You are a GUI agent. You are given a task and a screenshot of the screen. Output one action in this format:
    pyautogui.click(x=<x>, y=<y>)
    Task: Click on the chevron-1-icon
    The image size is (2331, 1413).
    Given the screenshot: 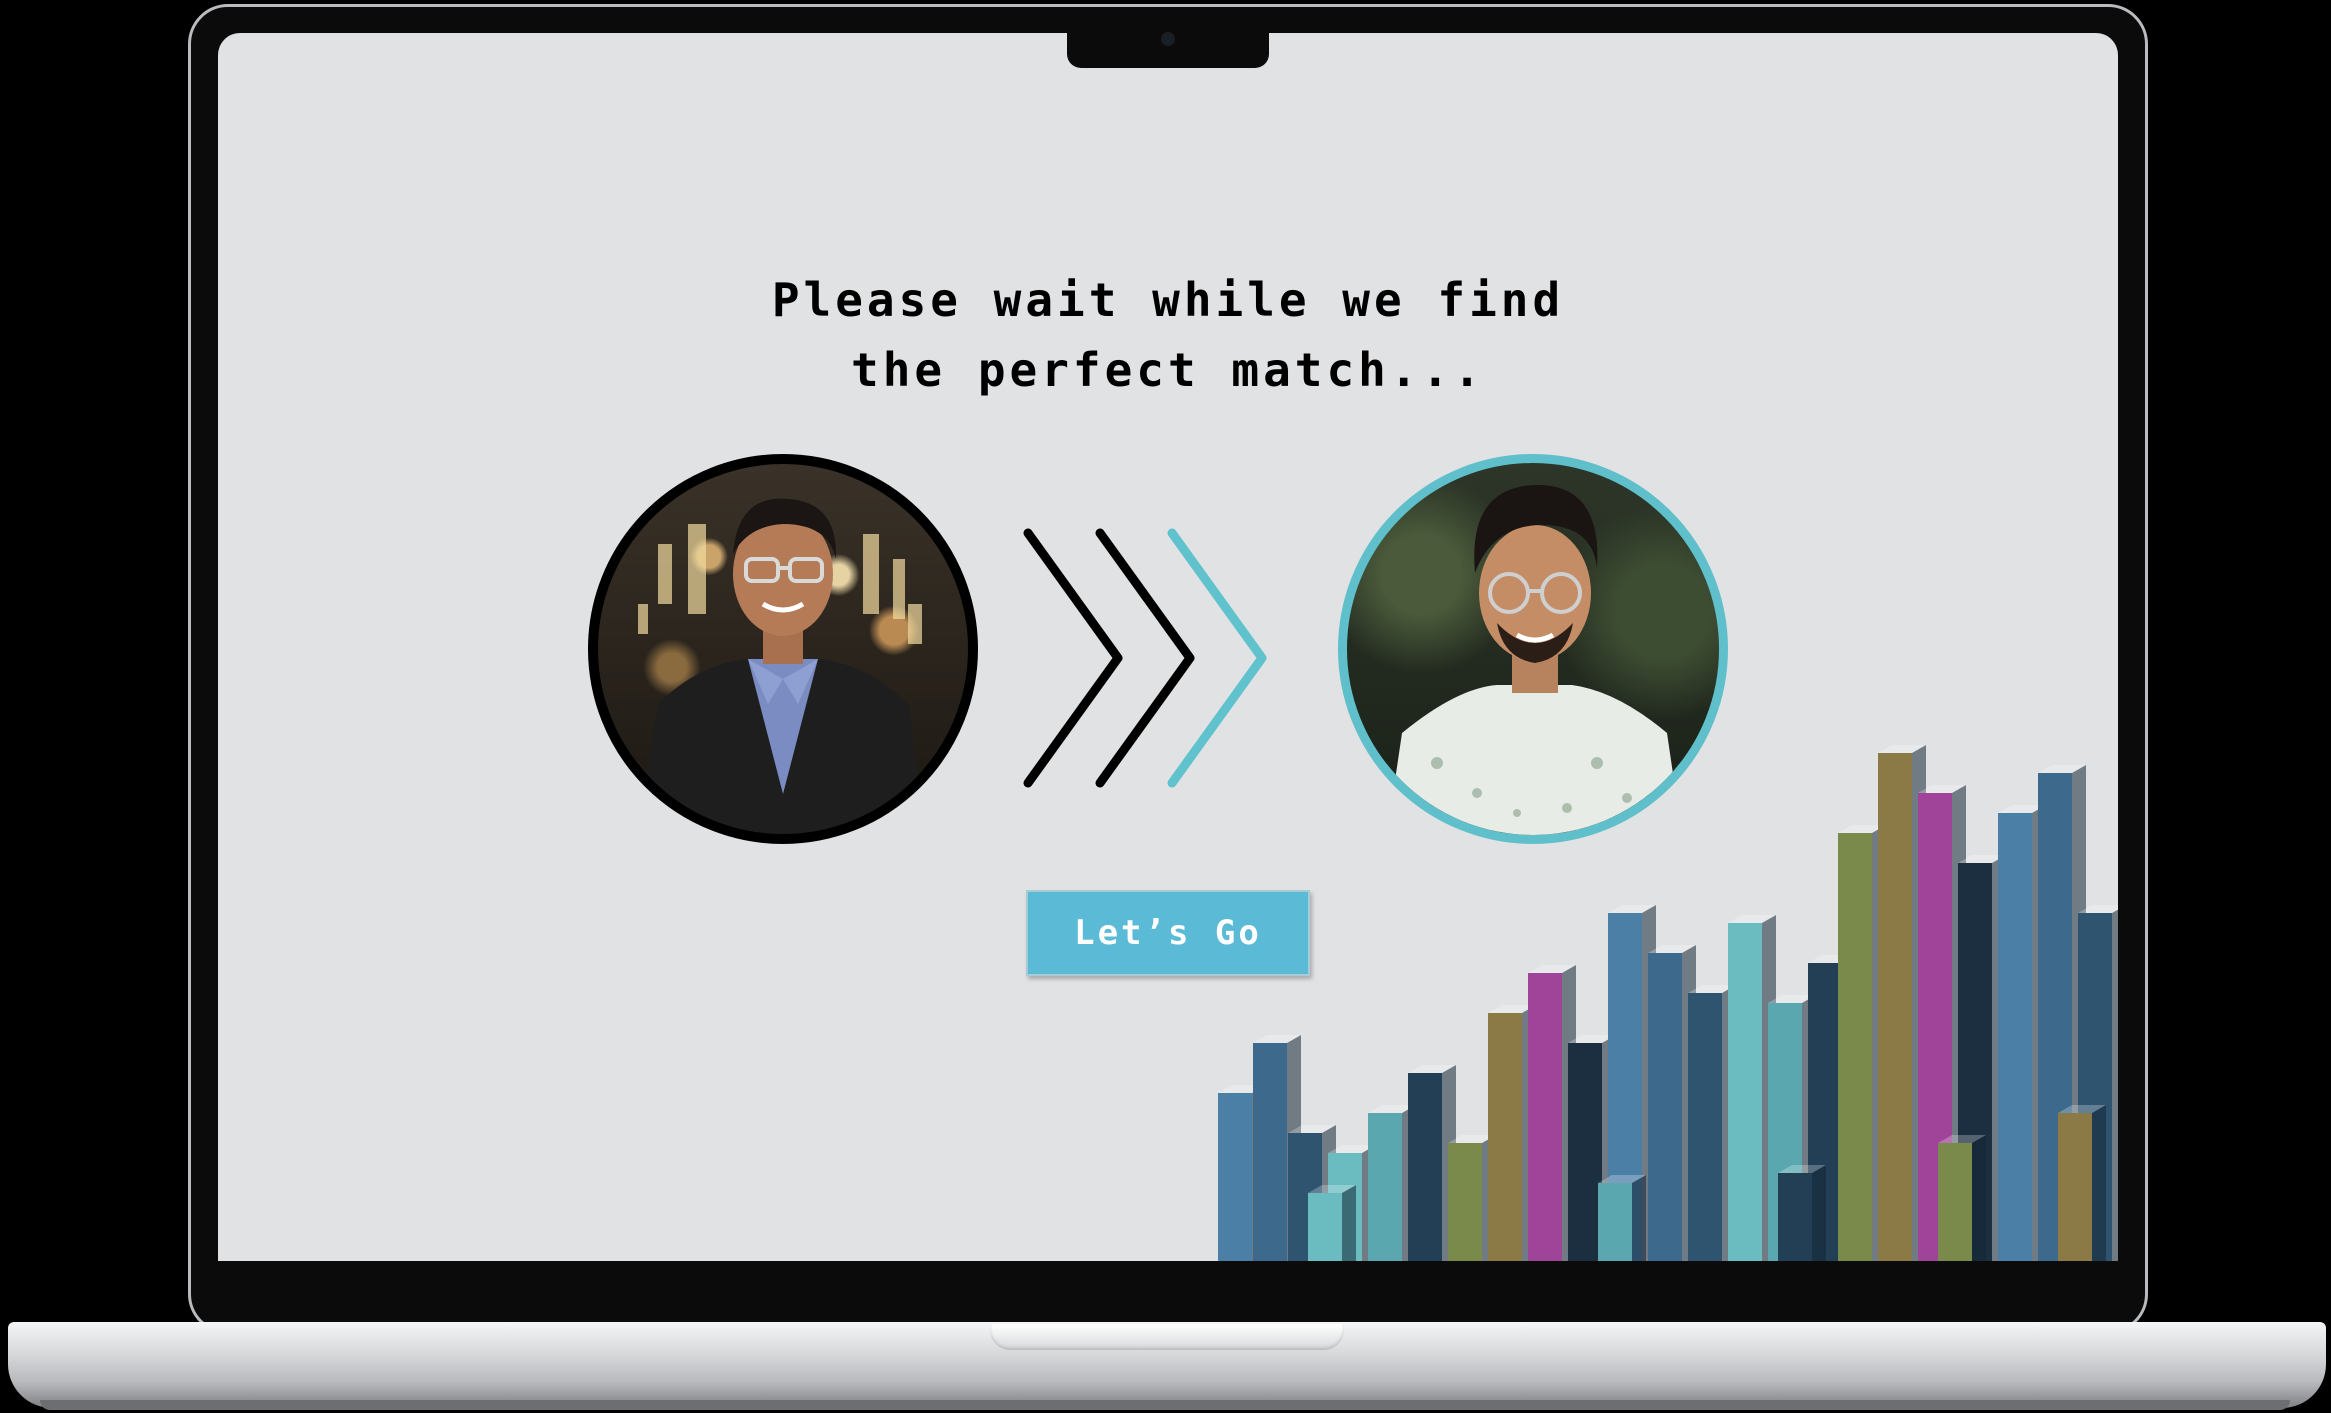 What is the action you would take?
    pyautogui.click(x=1073, y=658)
    